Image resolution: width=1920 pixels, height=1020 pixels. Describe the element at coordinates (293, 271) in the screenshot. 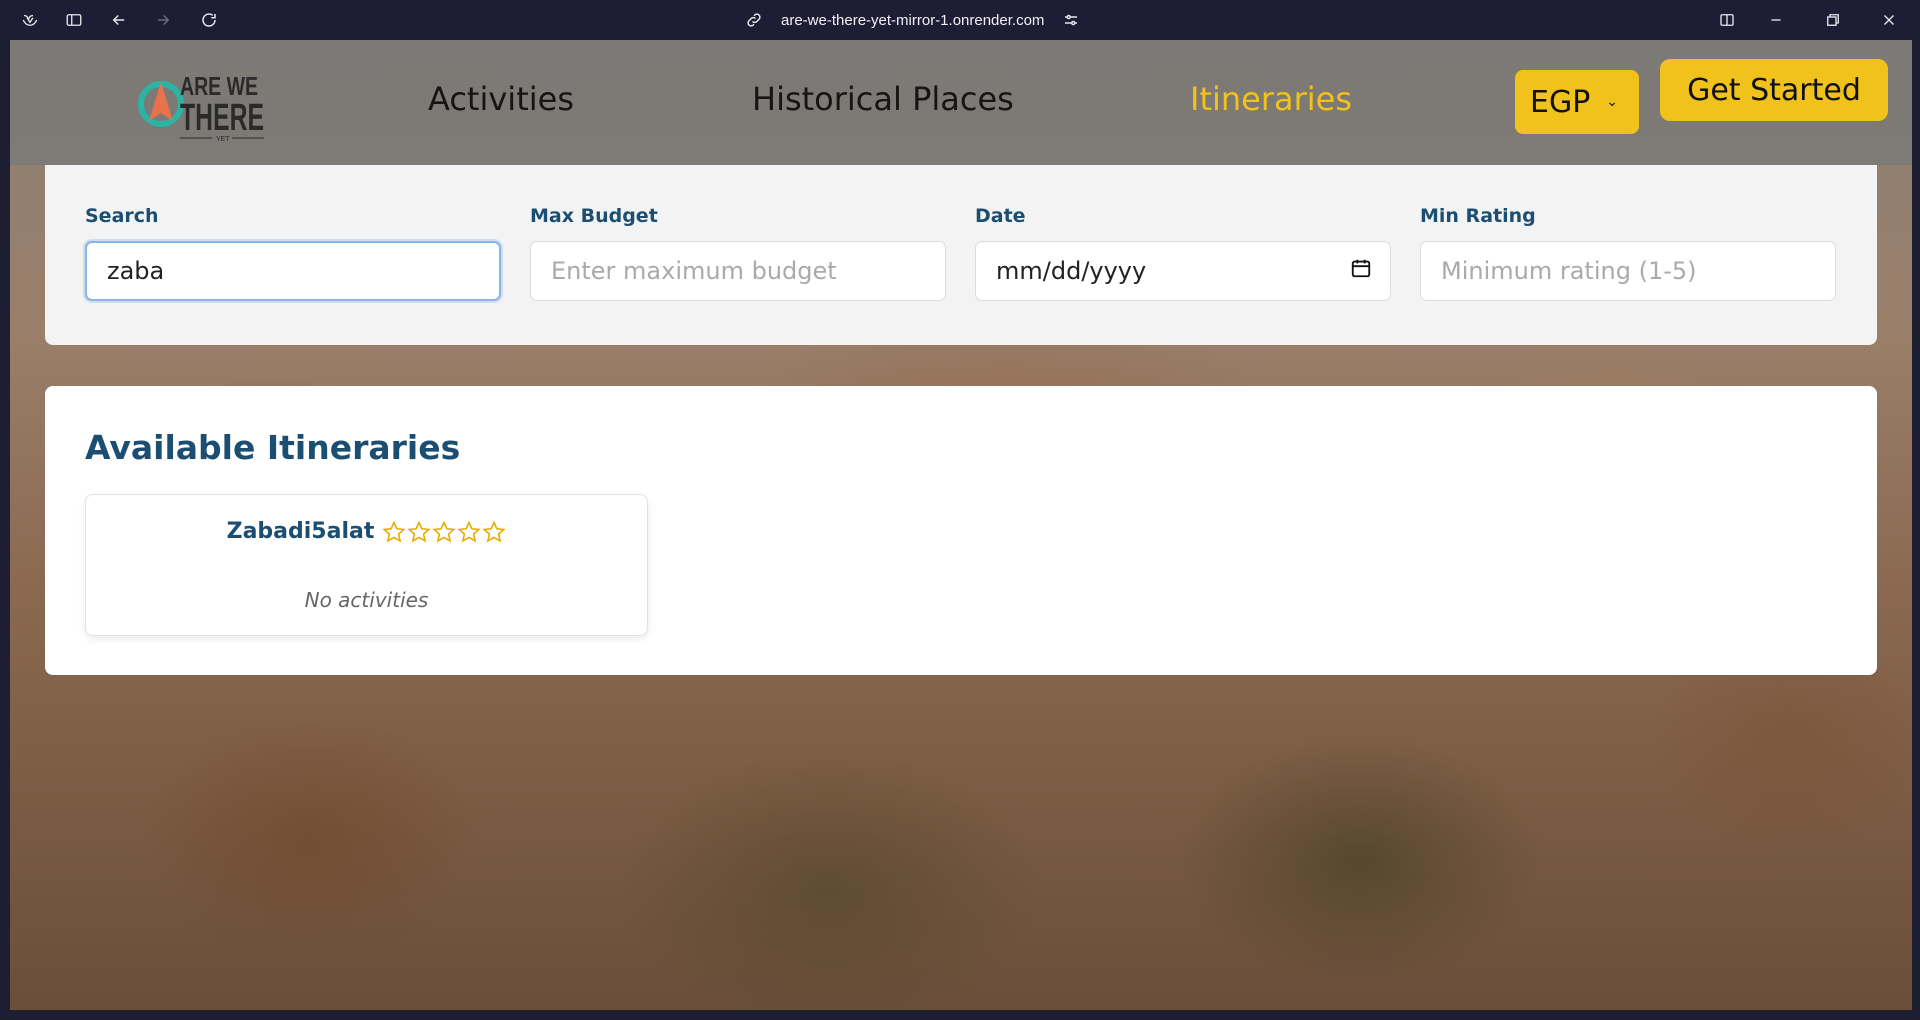

I see `search-input: zaba` at that location.